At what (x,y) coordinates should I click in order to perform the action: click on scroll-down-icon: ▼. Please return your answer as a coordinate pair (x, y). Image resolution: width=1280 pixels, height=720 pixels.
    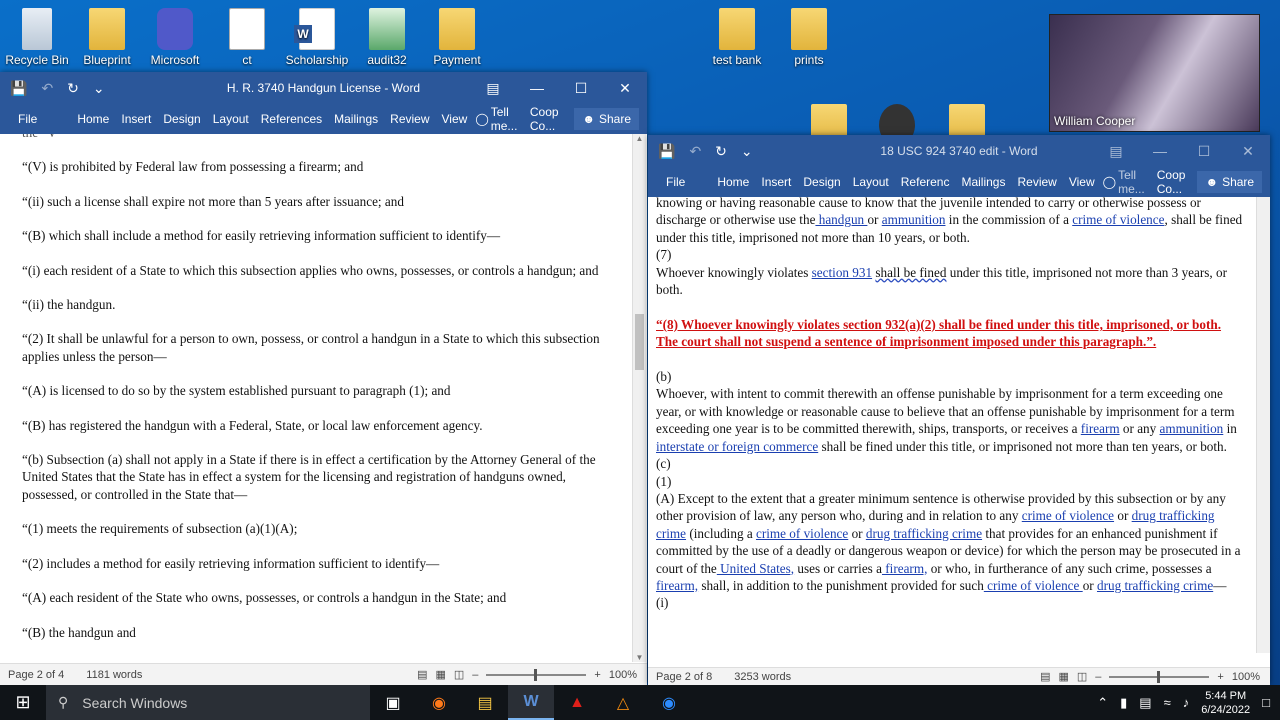
    Looking at the image, I should click on (639, 657).